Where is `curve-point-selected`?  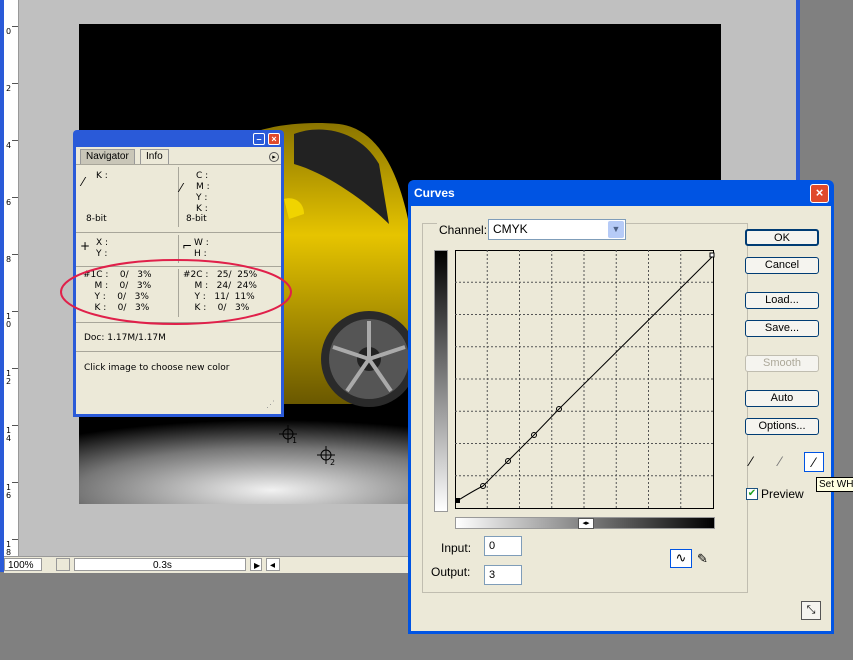 curve-point-selected is located at coordinates (457, 500).